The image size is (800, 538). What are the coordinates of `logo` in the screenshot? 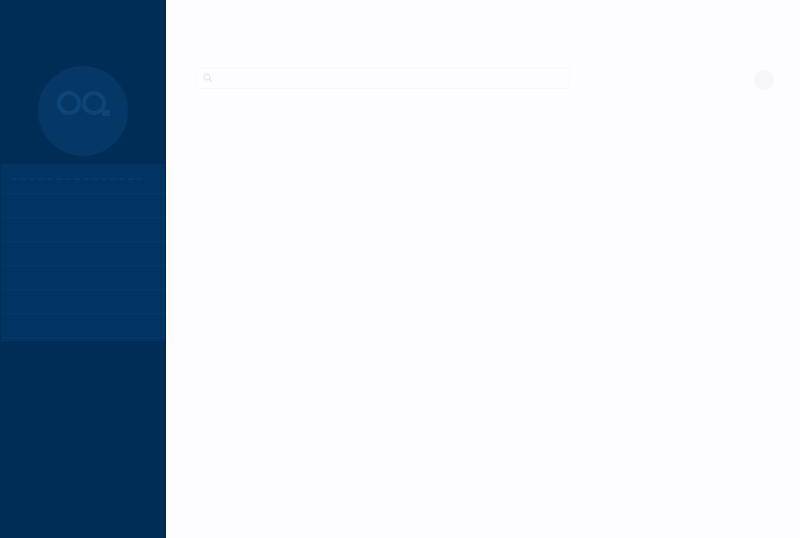 It's located at (83, 111).